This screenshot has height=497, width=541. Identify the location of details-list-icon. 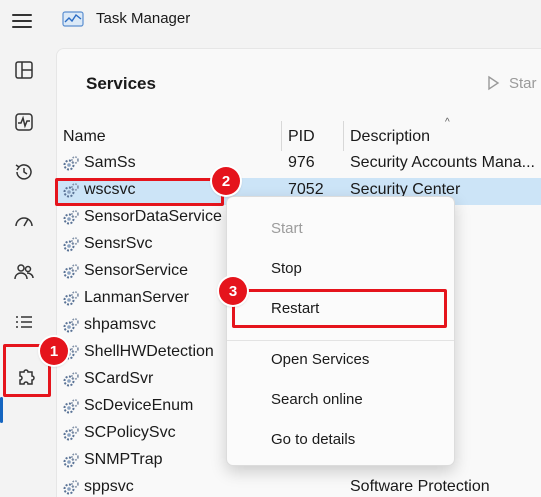
(24, 322).